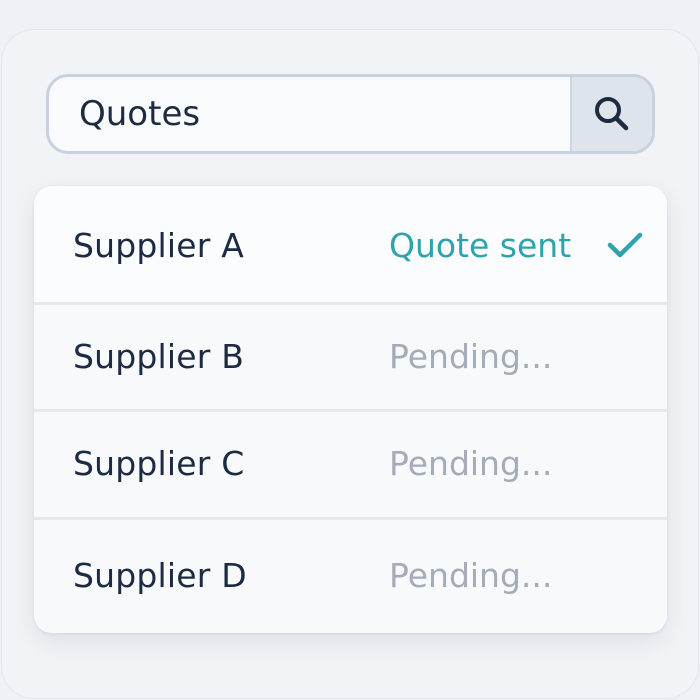 This screenshot has height=700, width=700. Describe the element at coordinates (160, 575) in the screenshot. I see `supplier-name: Supplier D` at that location.